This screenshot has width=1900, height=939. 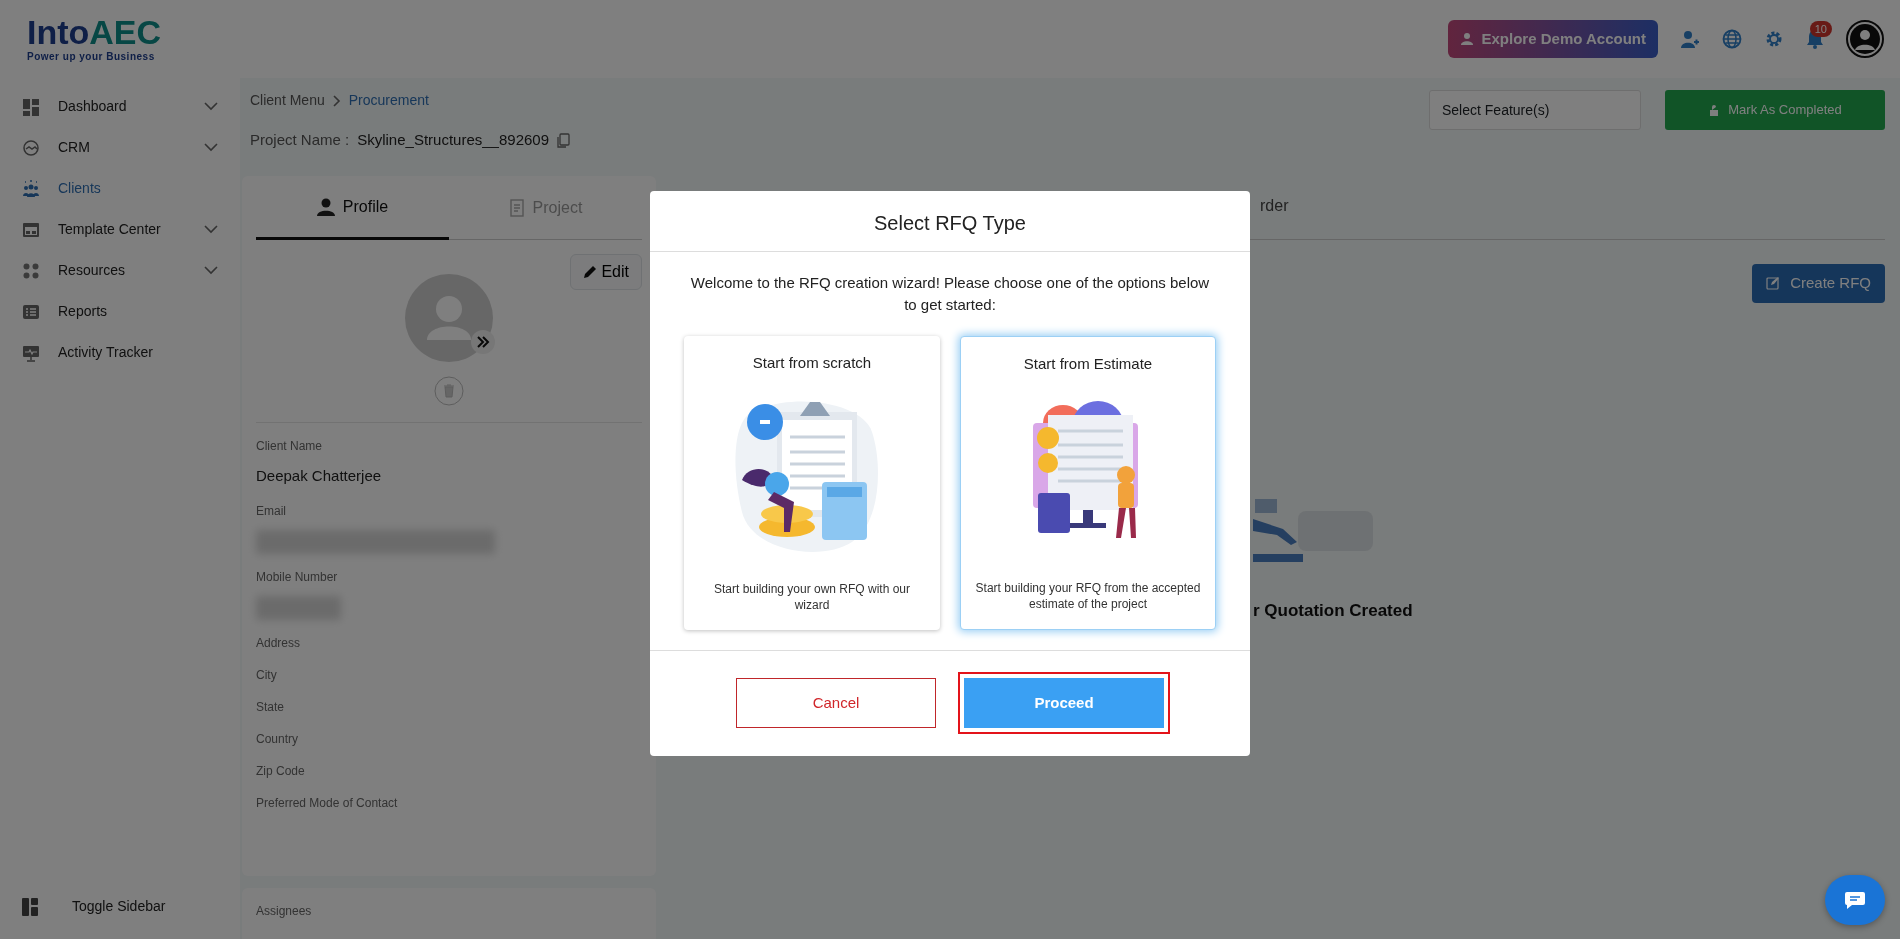 I want to click on toggle-sidebar-button: Toggle Sidebar, so click(x=120, y=906).